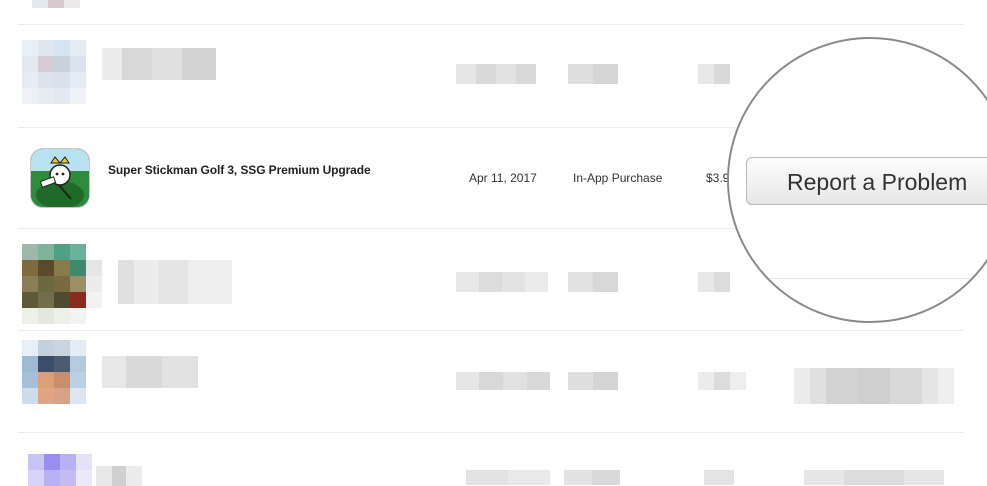  Describe the element at coordinates (618, 178) in the screenshot. I see `purchase-type: In-App Purchase` at that location.